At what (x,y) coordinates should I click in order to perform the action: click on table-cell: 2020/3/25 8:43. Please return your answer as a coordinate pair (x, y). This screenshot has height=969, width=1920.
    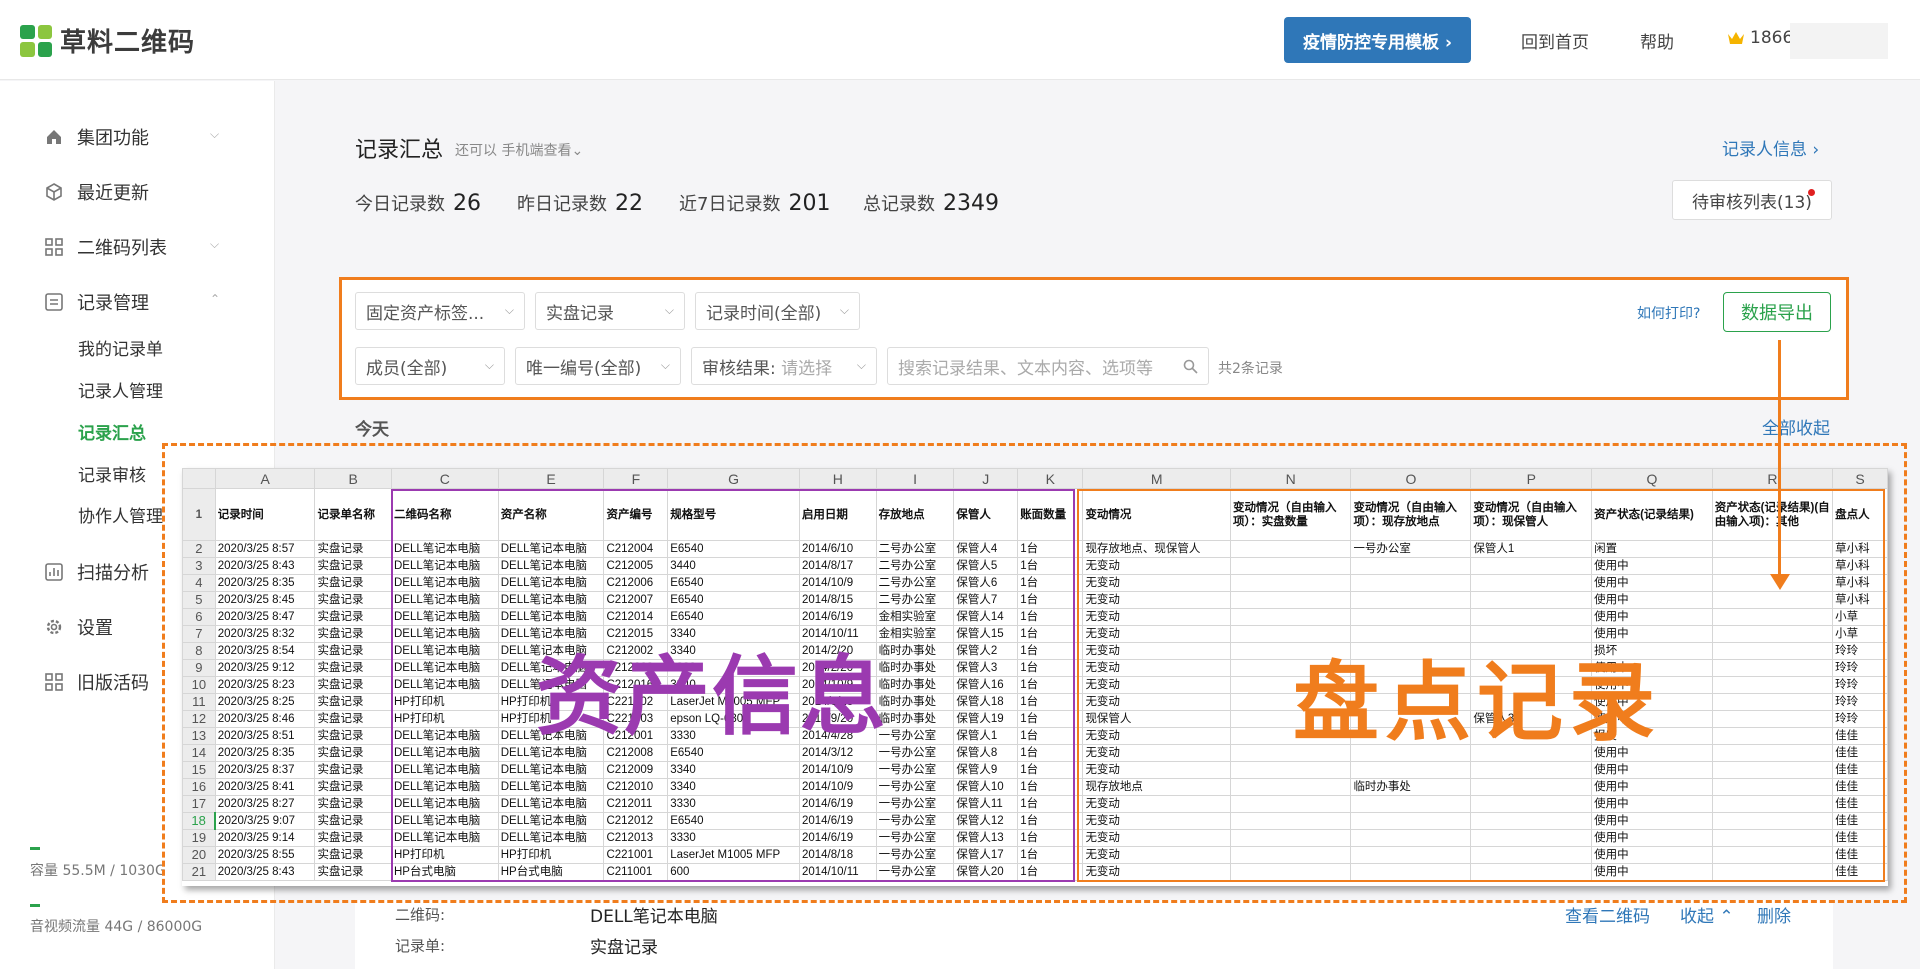
    Looking at the image, I should click on (265, 566).